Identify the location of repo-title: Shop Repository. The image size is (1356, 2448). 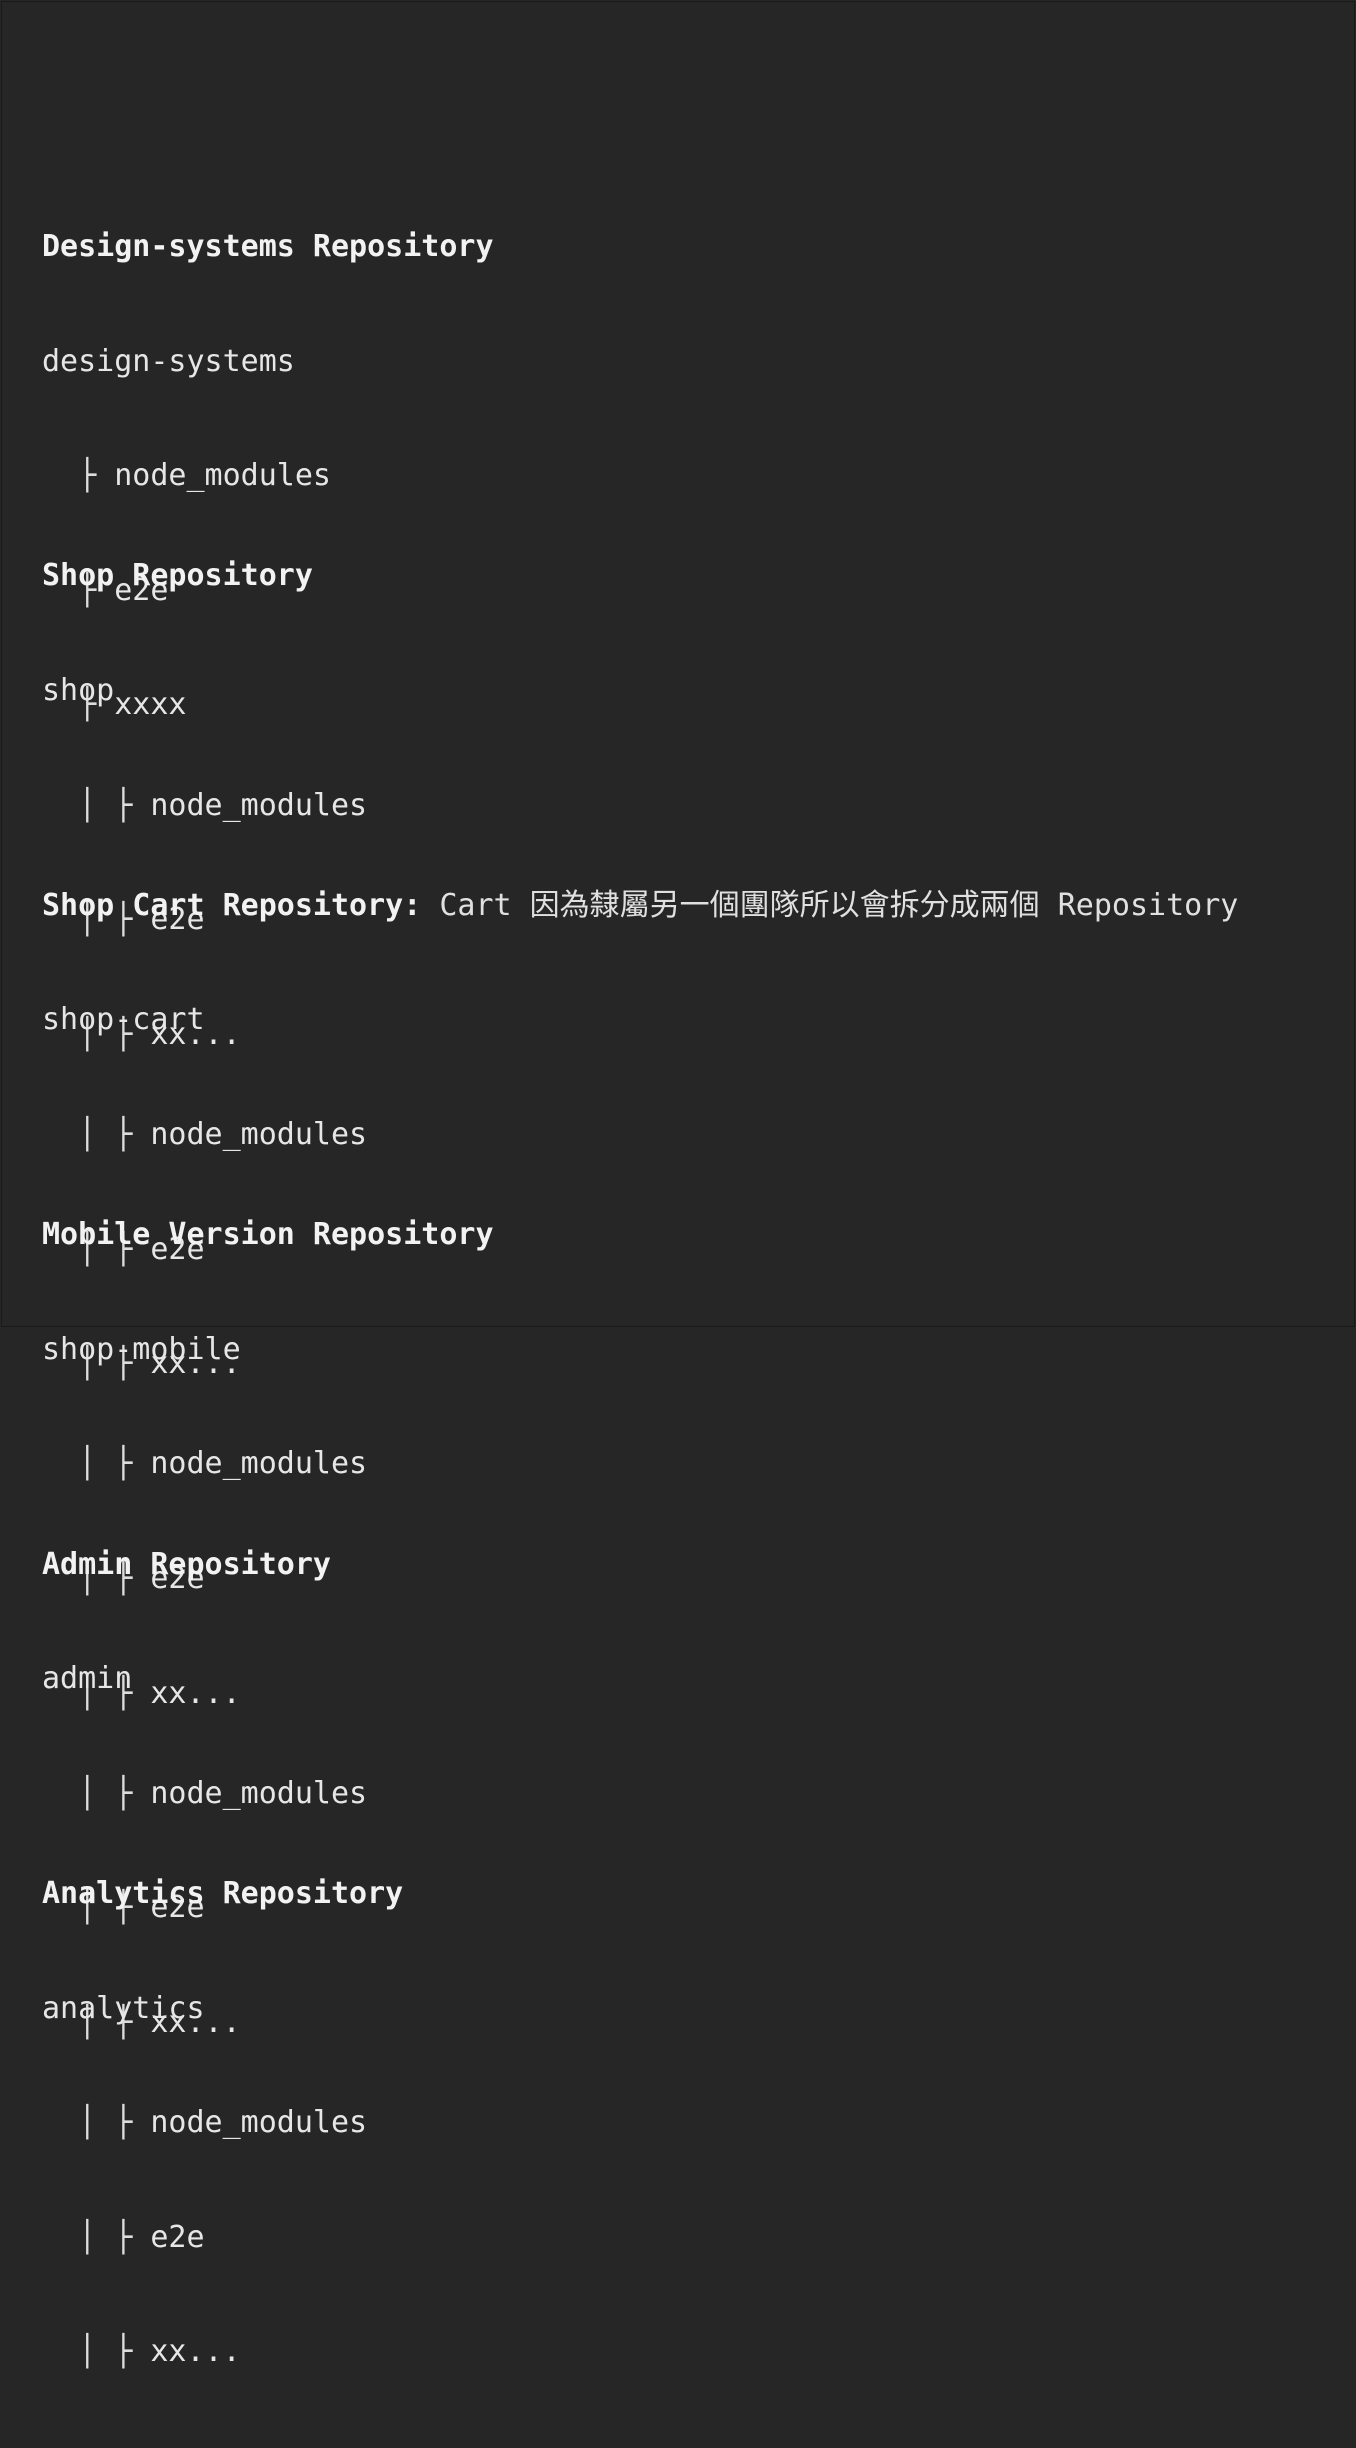
(177, 576).